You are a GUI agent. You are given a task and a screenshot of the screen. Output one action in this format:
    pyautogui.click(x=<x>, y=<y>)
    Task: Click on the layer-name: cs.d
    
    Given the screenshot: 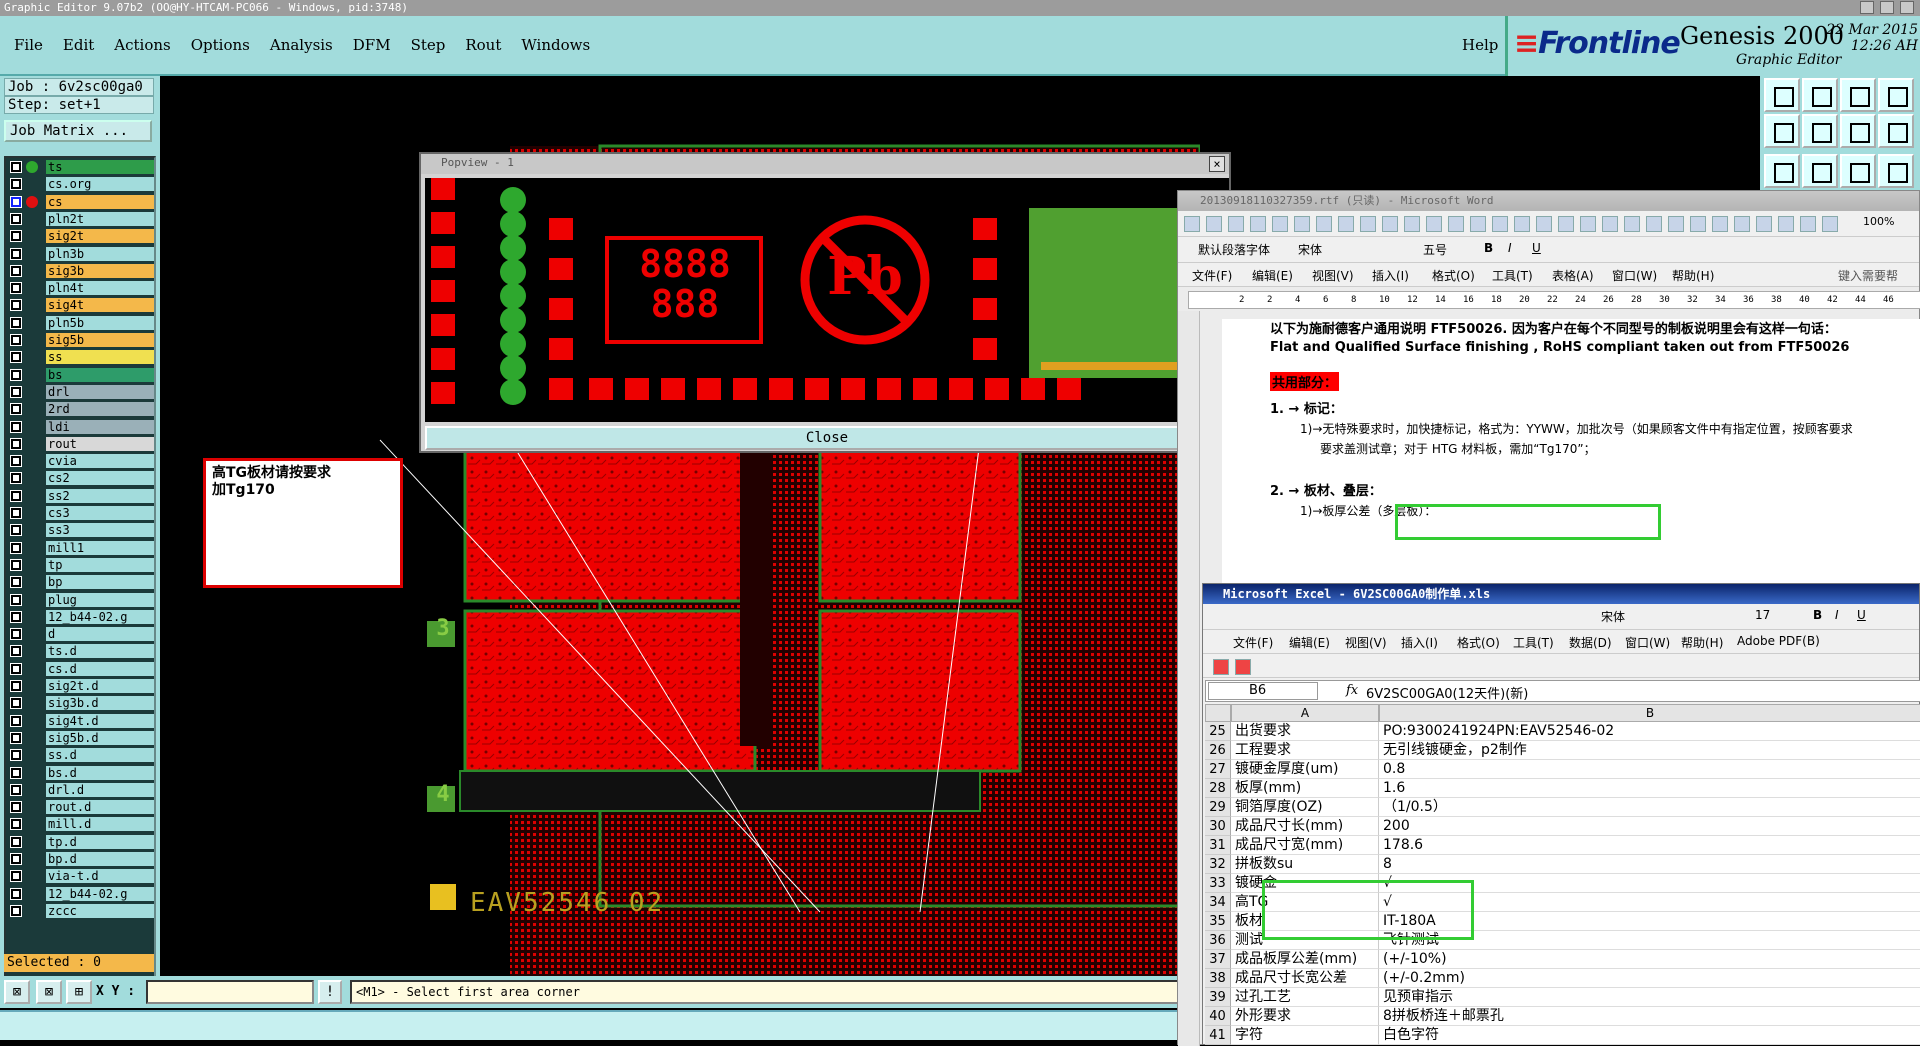 What is the action you would take?
    pyautogui.click(x=100, y=668)
    